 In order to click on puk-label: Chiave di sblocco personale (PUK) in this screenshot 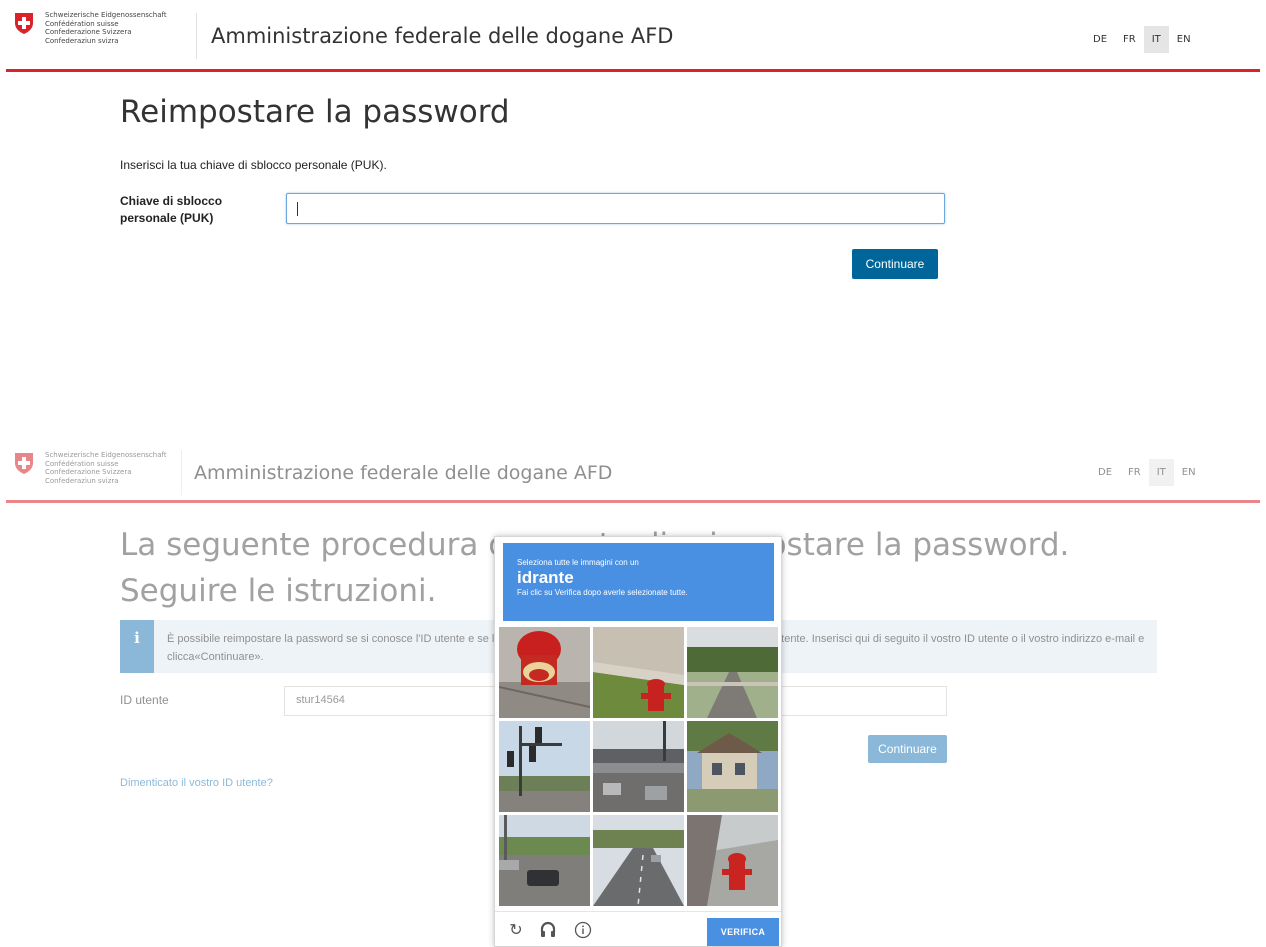, I will do `click(185, 210)`.